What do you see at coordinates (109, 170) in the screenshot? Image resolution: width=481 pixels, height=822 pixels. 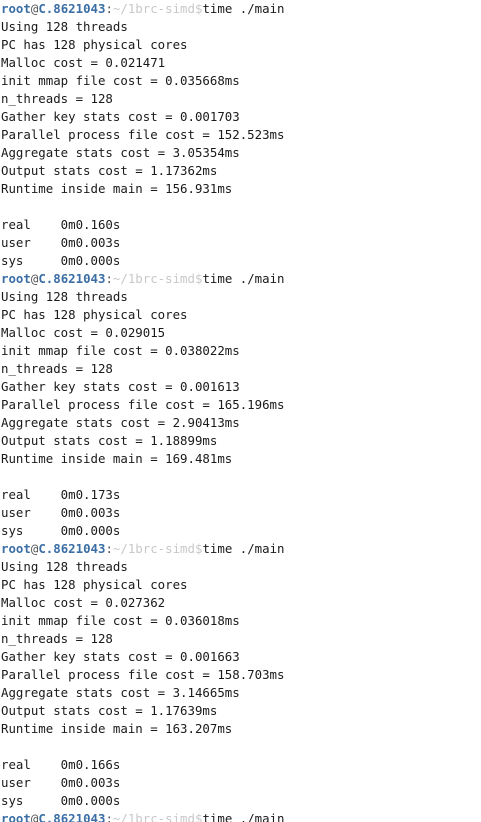 I see `output-line: Output stats cost = 1.17362ms` at bounding box center [109, 170].